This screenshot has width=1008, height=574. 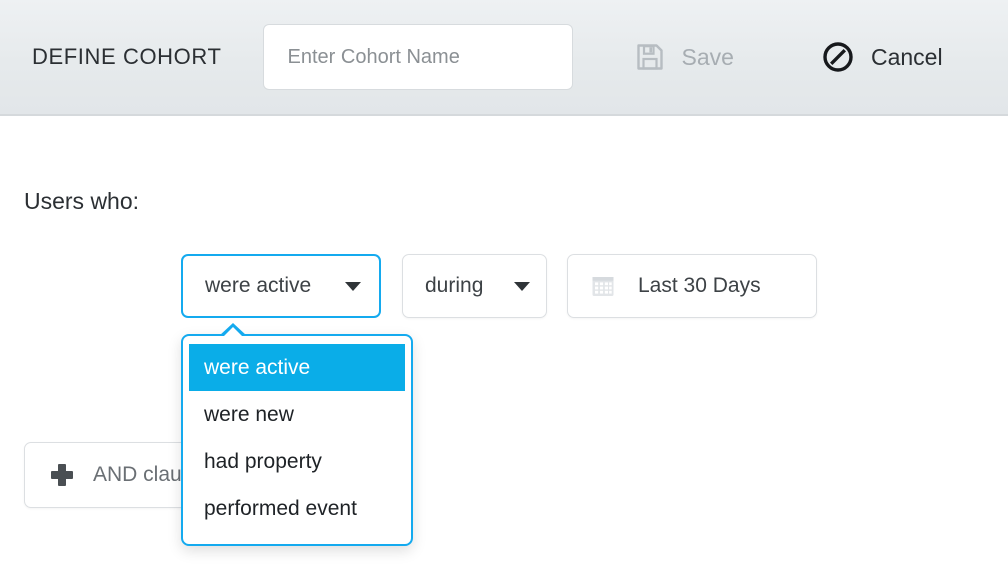 What do you see at coordinates (297, 461) in the screenshot?
I see `dropdown-option-had-property: had property` at bounding box center [297, 461].